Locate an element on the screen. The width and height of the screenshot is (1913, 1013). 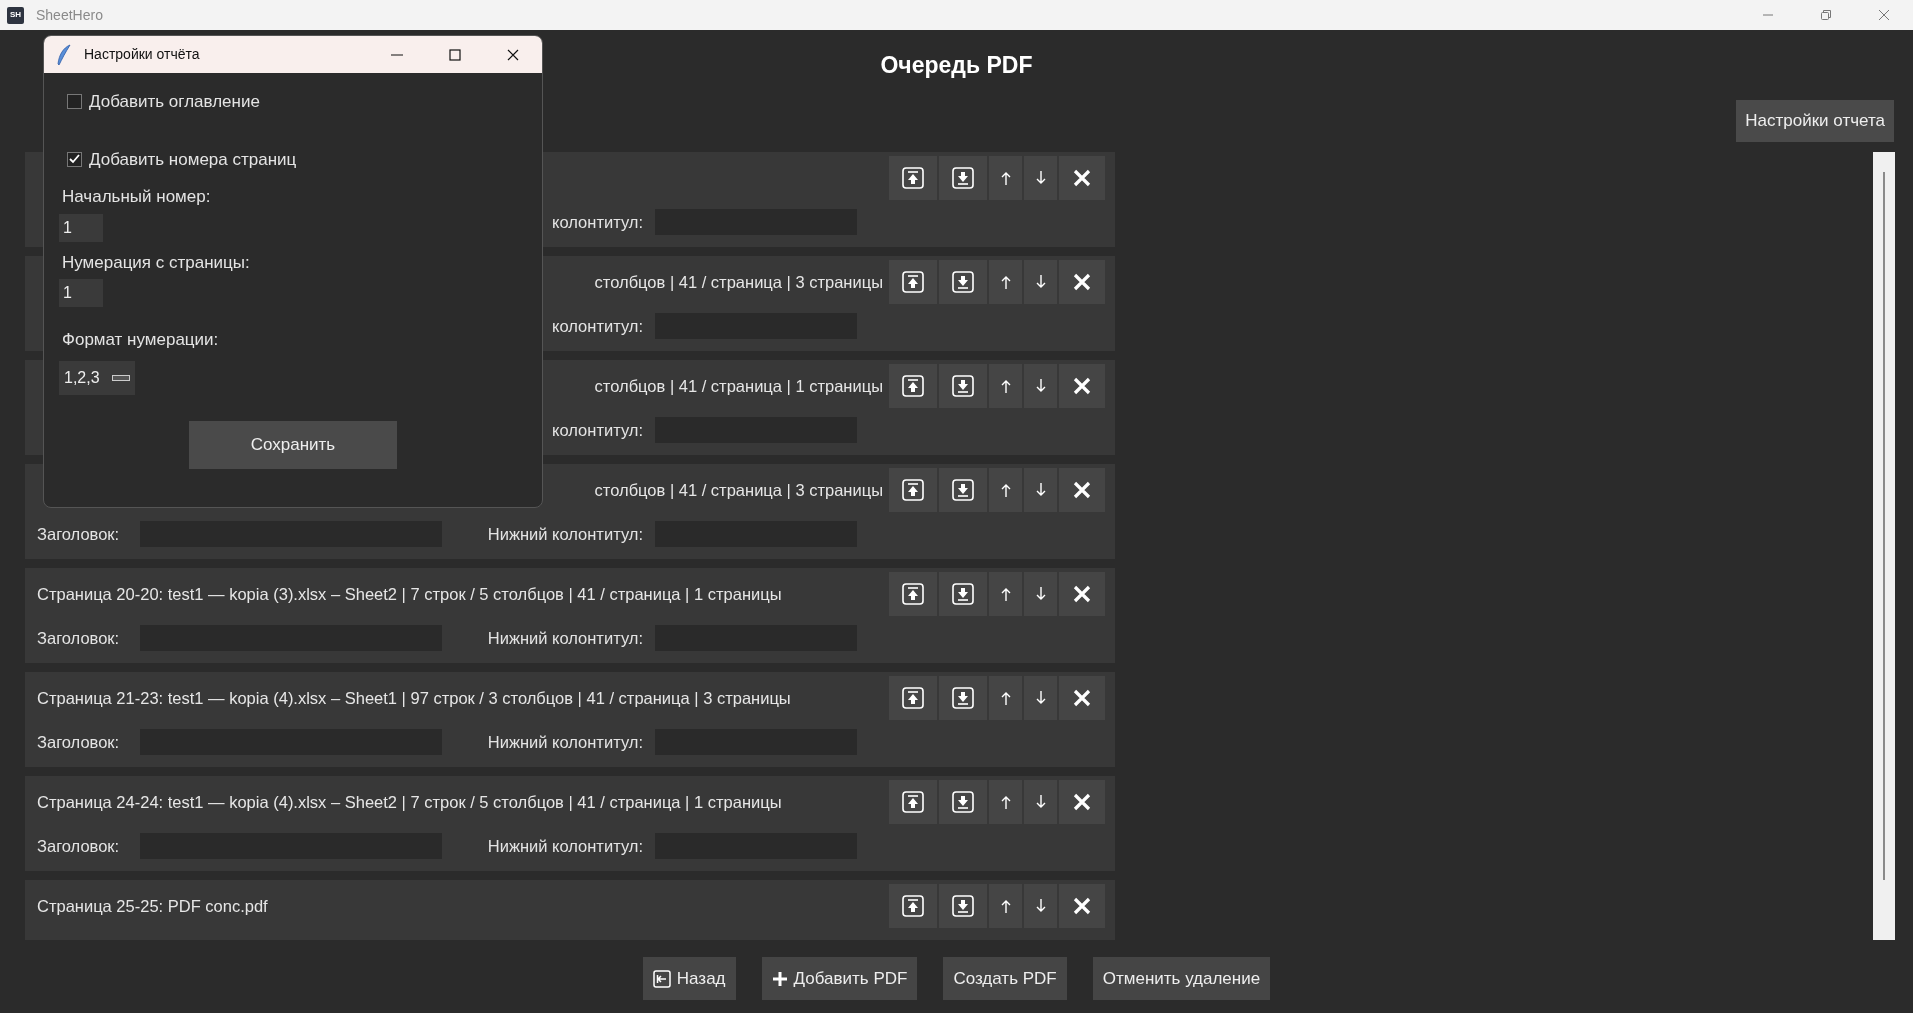
item-description: столбцов | 41 / страница | 3 страницы is located at coordinates (738, 490).